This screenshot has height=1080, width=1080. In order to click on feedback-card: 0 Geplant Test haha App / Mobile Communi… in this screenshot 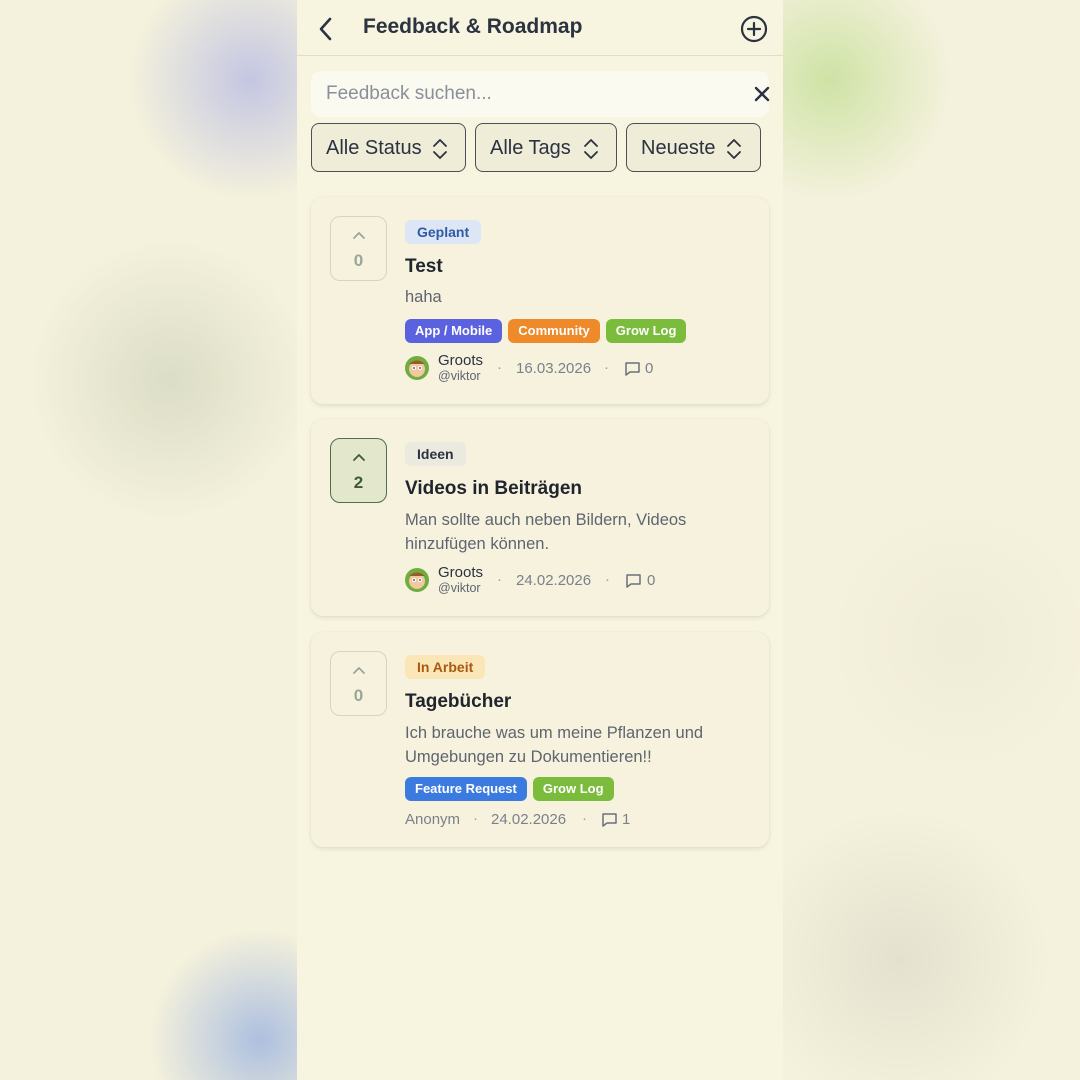, I will do `click(540, 300)`.